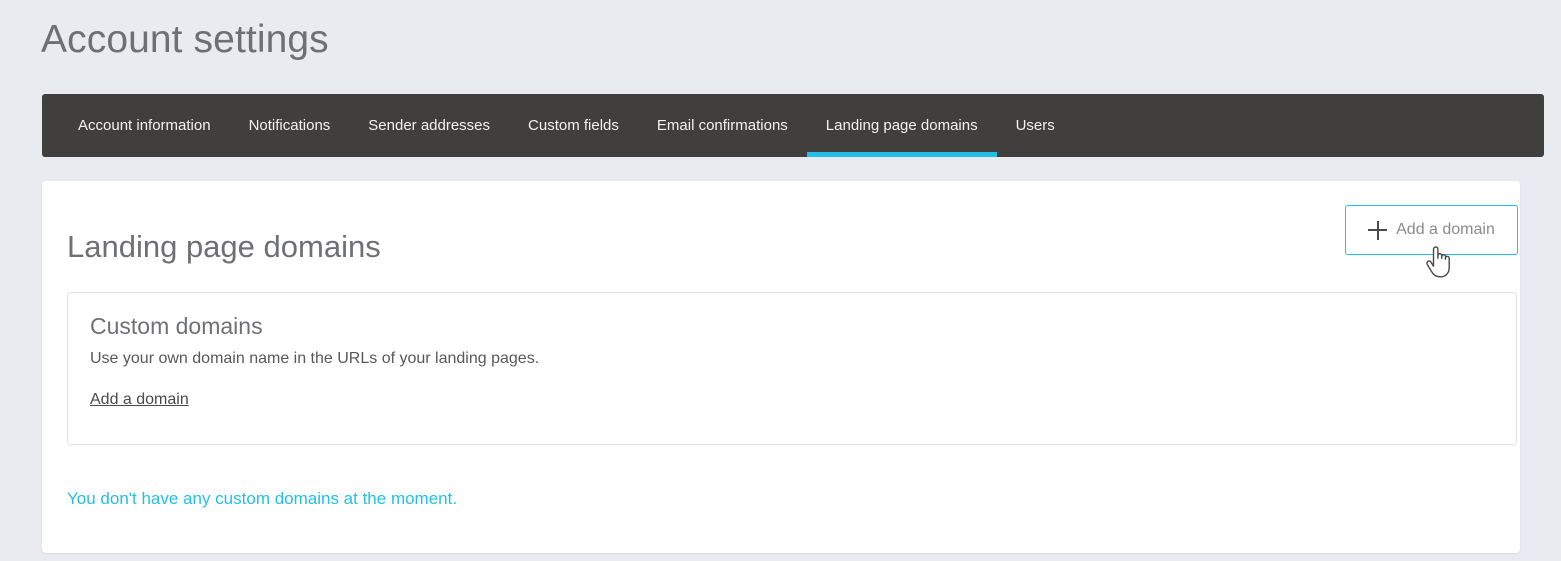 Image resolution: width=1561 pixels, height=561 pixels. I want to click on tab-label: Account information, so click(144, 125).